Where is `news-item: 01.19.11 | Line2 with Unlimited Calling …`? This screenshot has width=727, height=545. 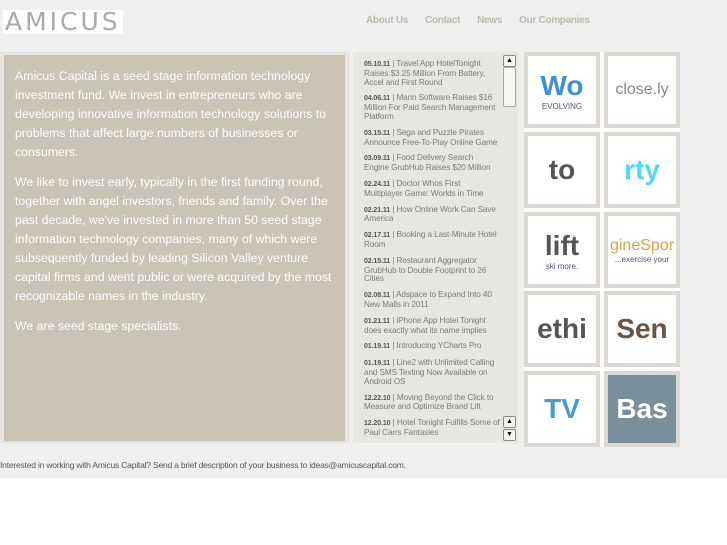
news-item: 01.19.11 | Line2 with Unlimited Calling … is located at coordinates (432, 372).